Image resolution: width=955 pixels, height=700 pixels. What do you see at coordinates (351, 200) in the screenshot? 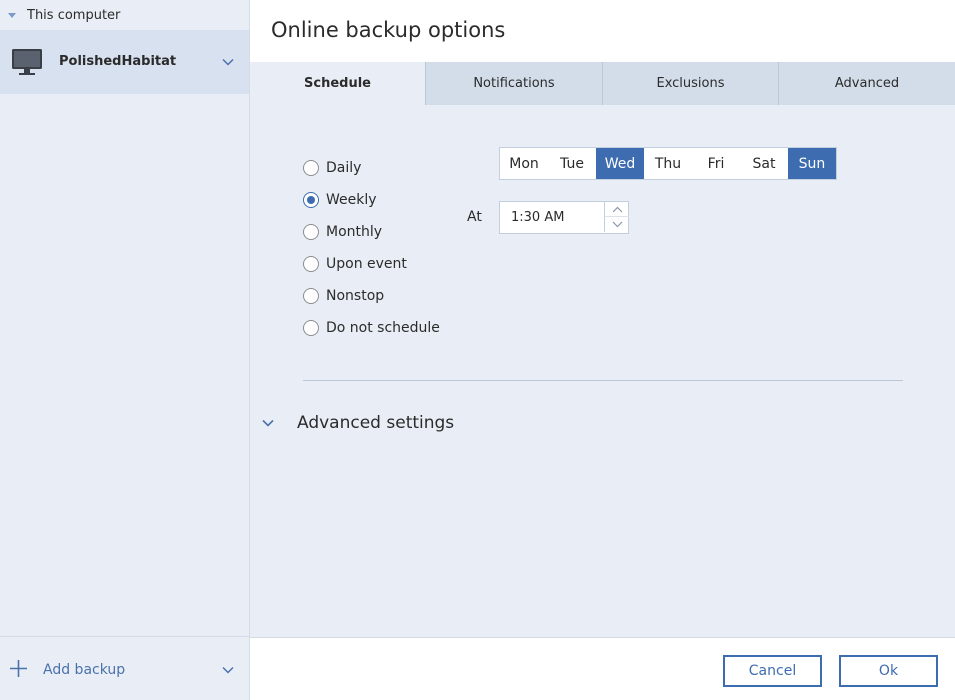
I see `radio-label: Weekly` at bounding box center [351, 200].